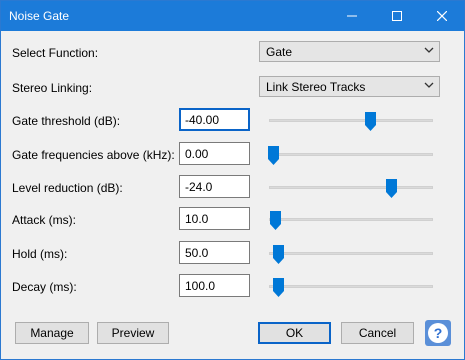 This screenshot has height=360, width=465. What do you see at coordinates (55, 53) in the screenshot?
I see `select-function-label: Select Function:` at bounding box center [55, 53].